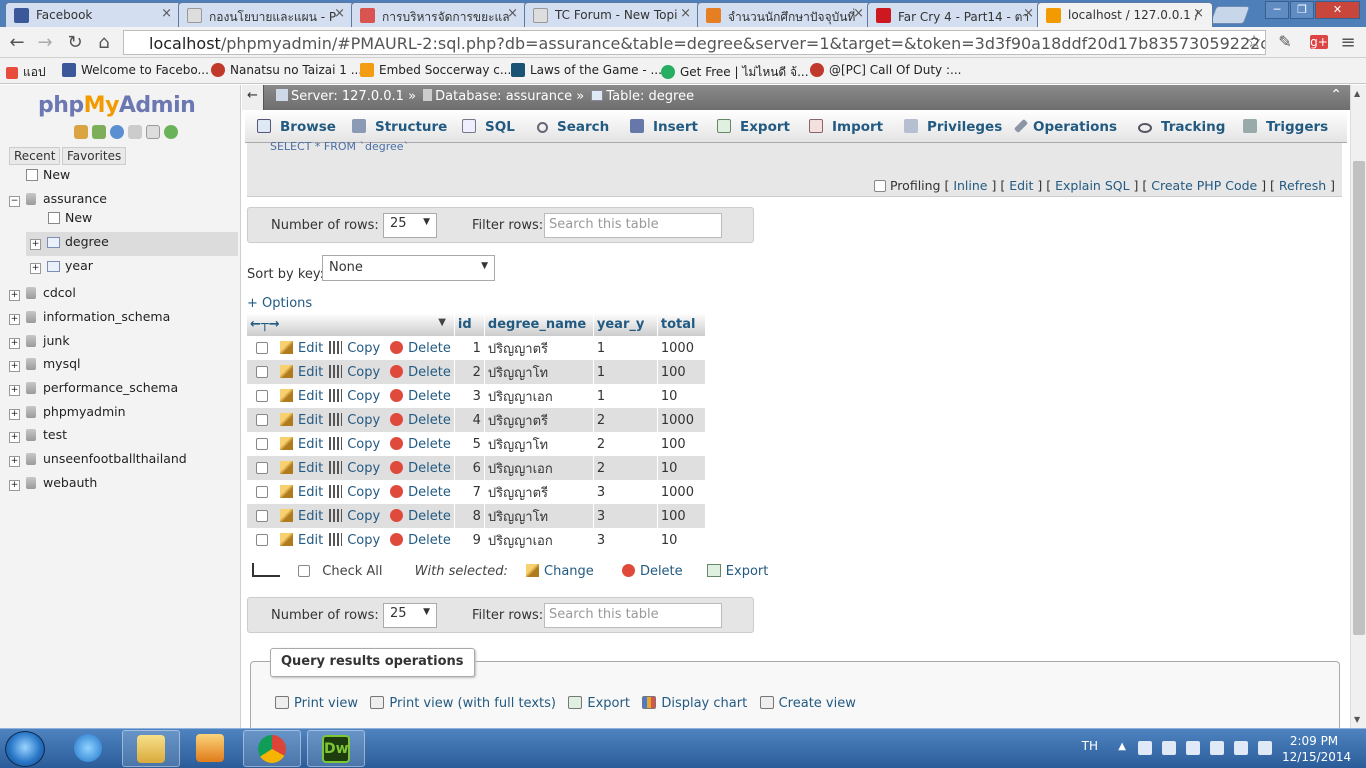 The height and width of the screenshot is (768, 1366). Describe the element at coordinates (347, 96) in the screenshot. I see `breadcrumb-server: Server: 127.0.0.1` at that location.